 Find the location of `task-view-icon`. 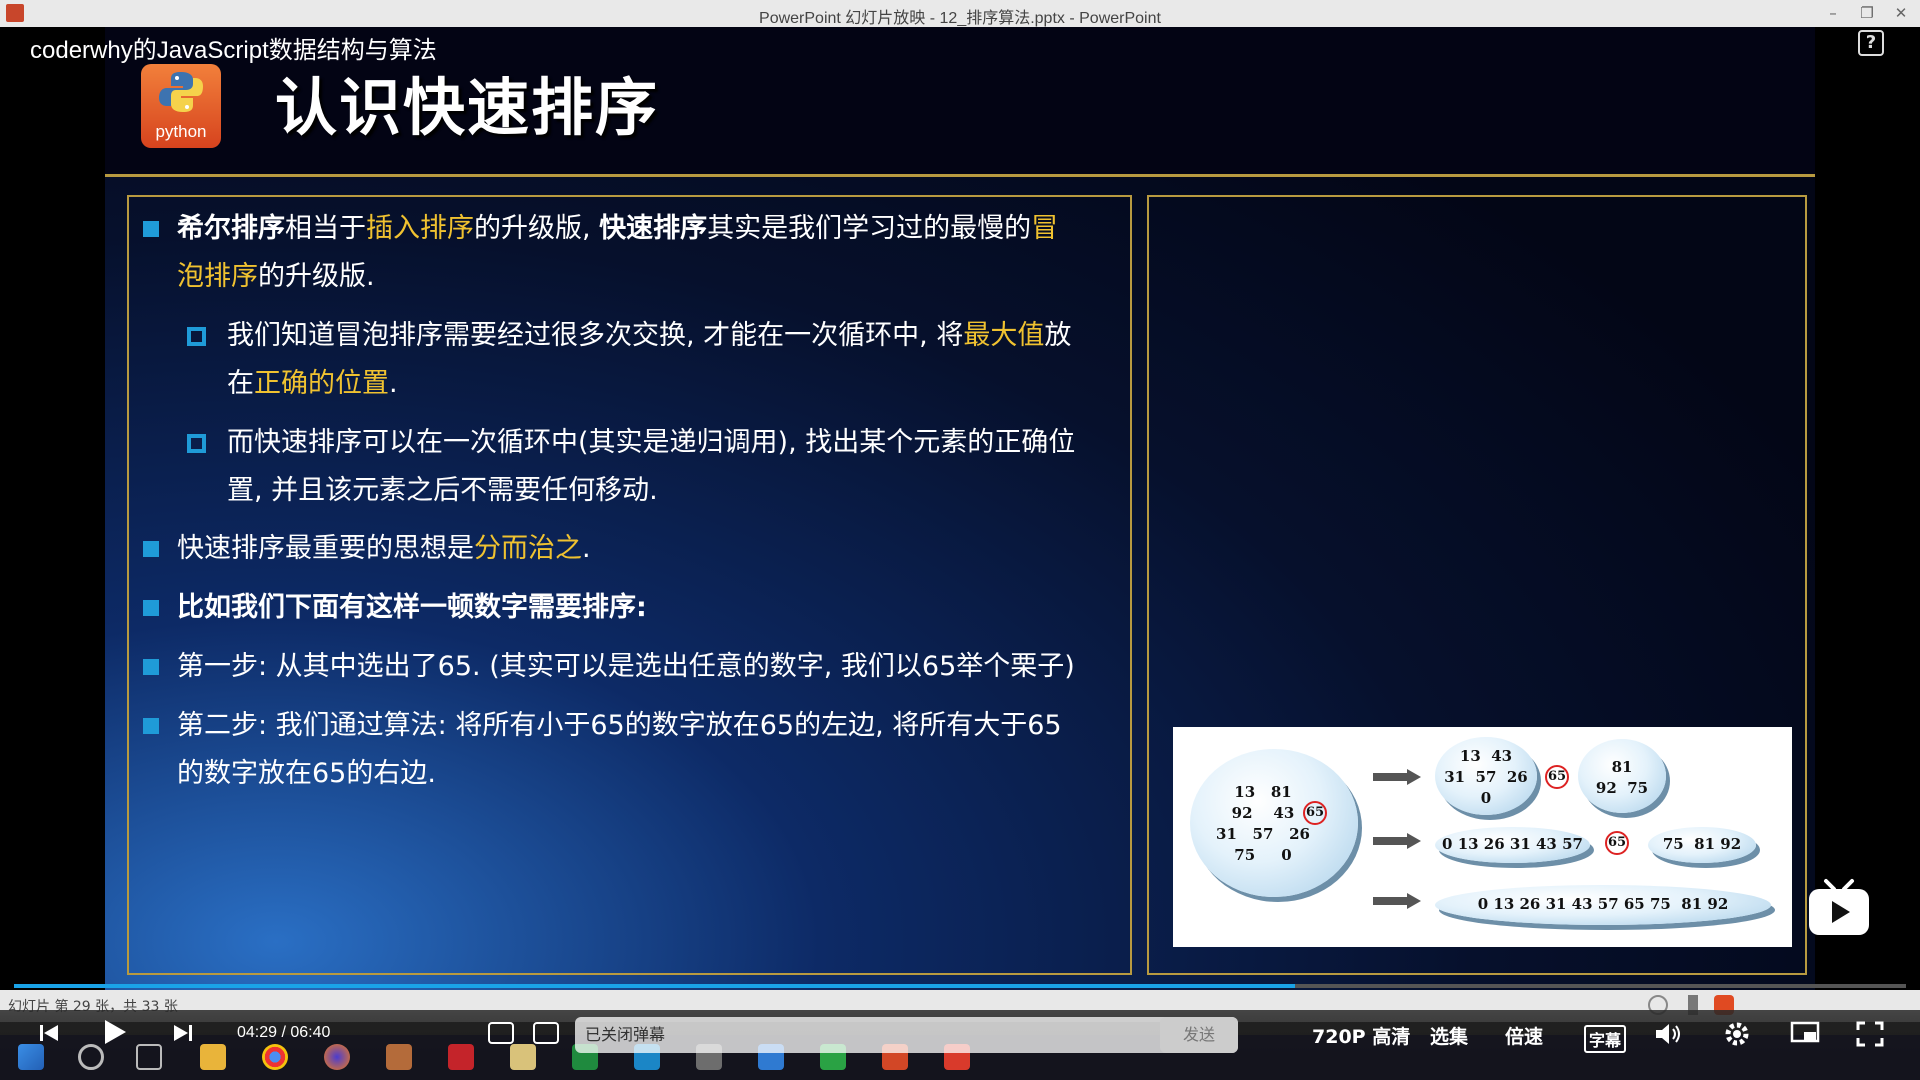

task-view-icon is located at coordinates (149, 1057).